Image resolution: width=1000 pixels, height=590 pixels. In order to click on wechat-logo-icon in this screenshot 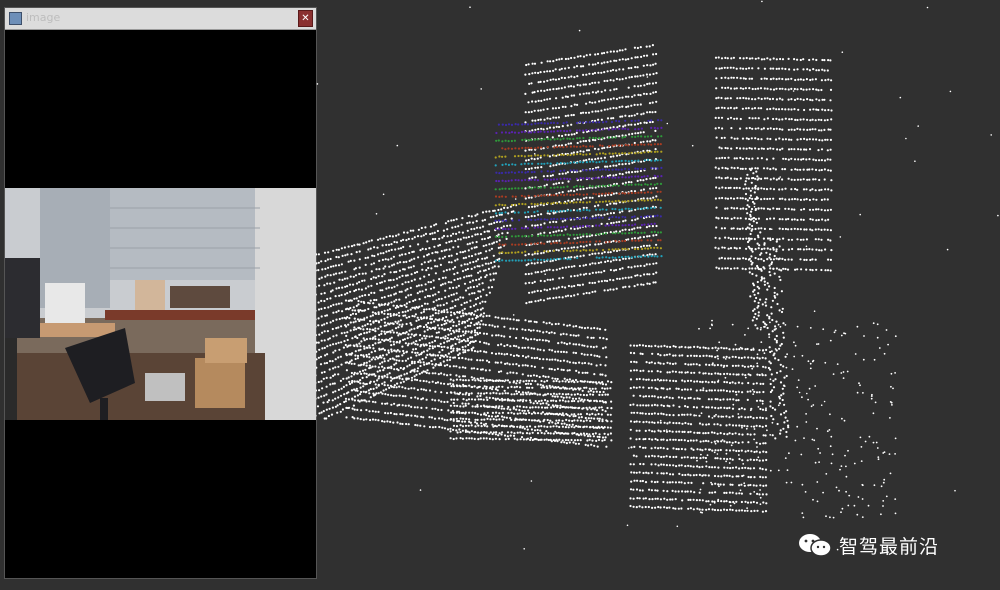, I will do `click(815, 545)`.